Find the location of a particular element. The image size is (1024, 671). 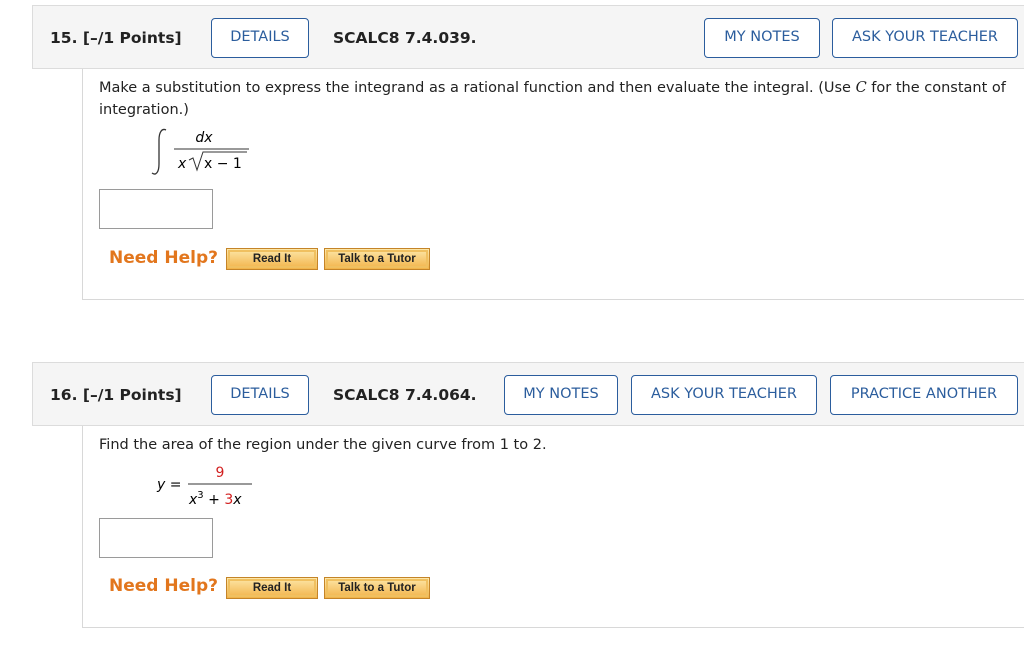

equation-denominator: x3 + 3x is located at coordinates (215, 499).